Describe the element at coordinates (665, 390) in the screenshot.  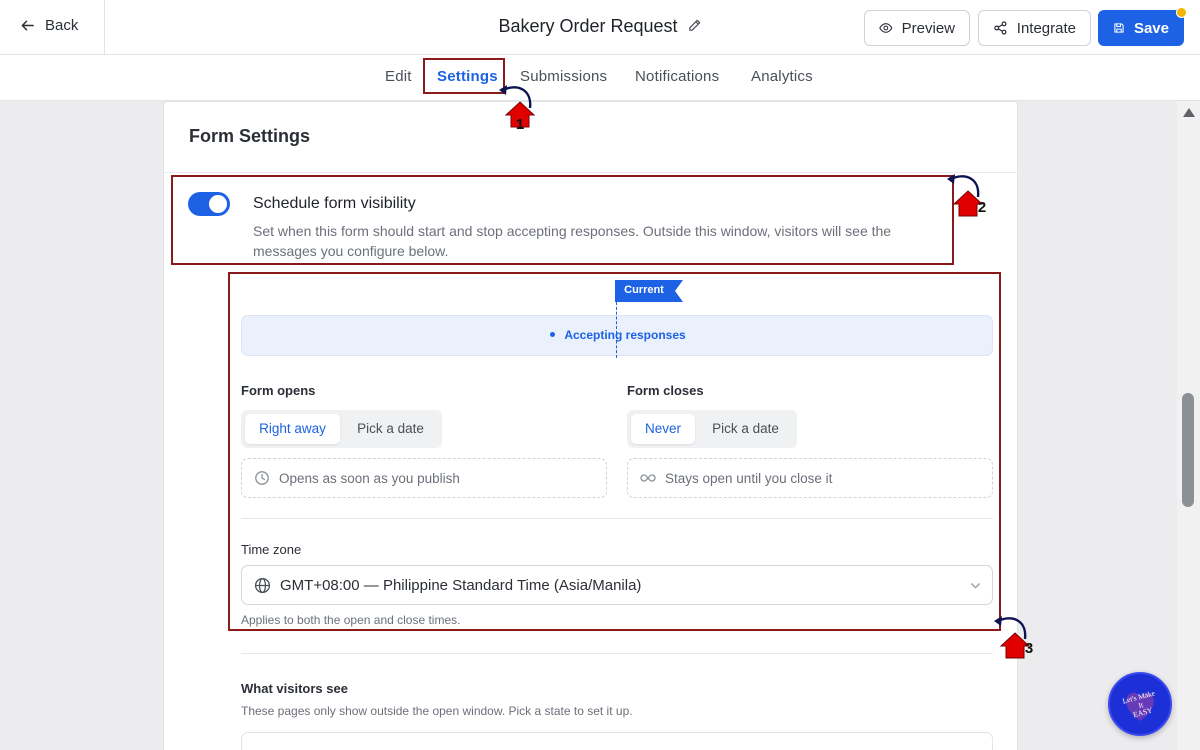
I see `form-closes-label: Form closes` at that location.